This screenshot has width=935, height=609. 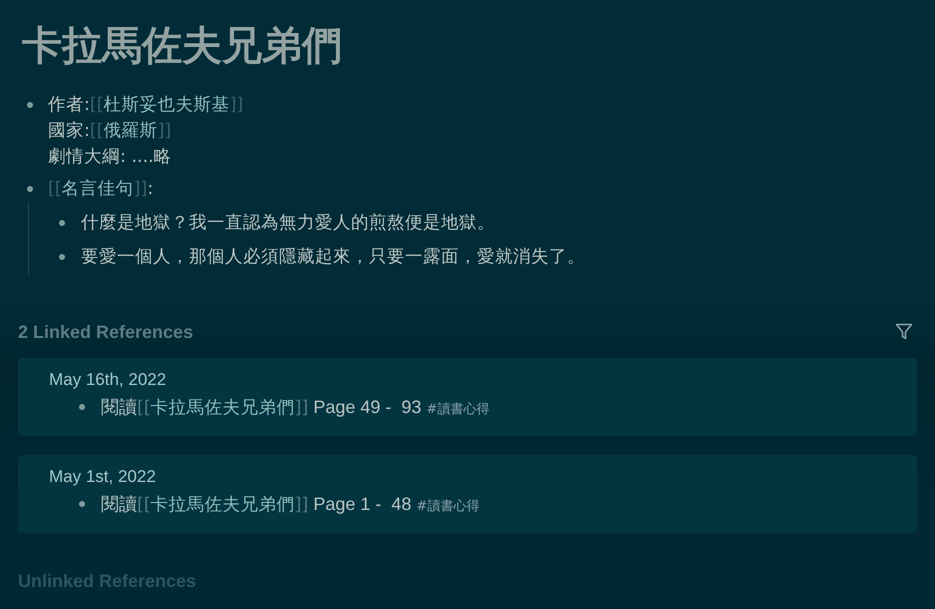 I want to click on block-text: [[名言佳句]]:, so click(x=101, y=189).